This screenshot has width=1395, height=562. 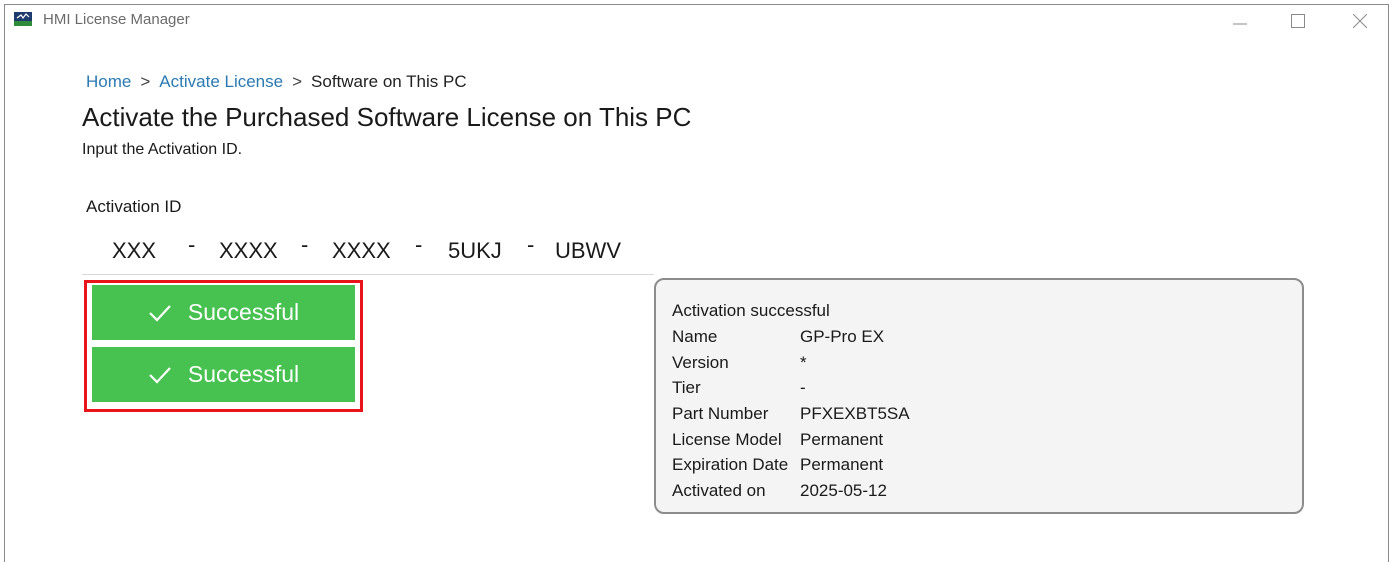 I want to click on activation-id-label: Activation ID, so click(x=134, y=206).